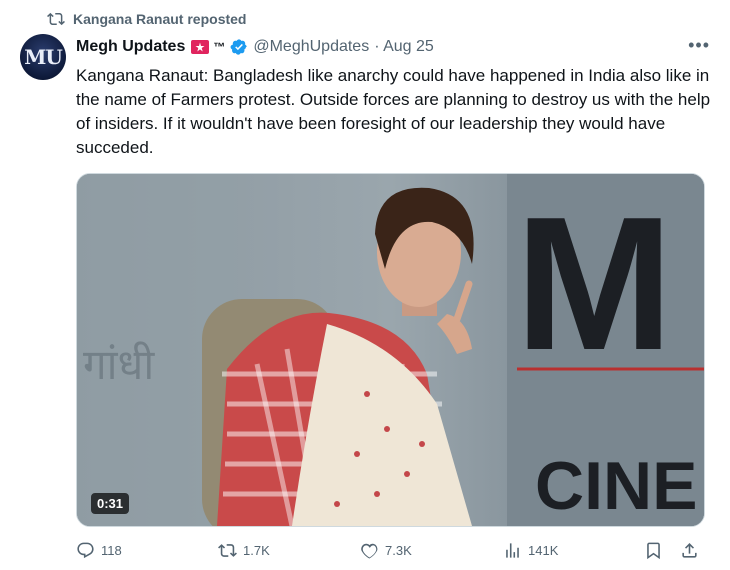  I want to click on view-count: 141K, so click(543, 550).